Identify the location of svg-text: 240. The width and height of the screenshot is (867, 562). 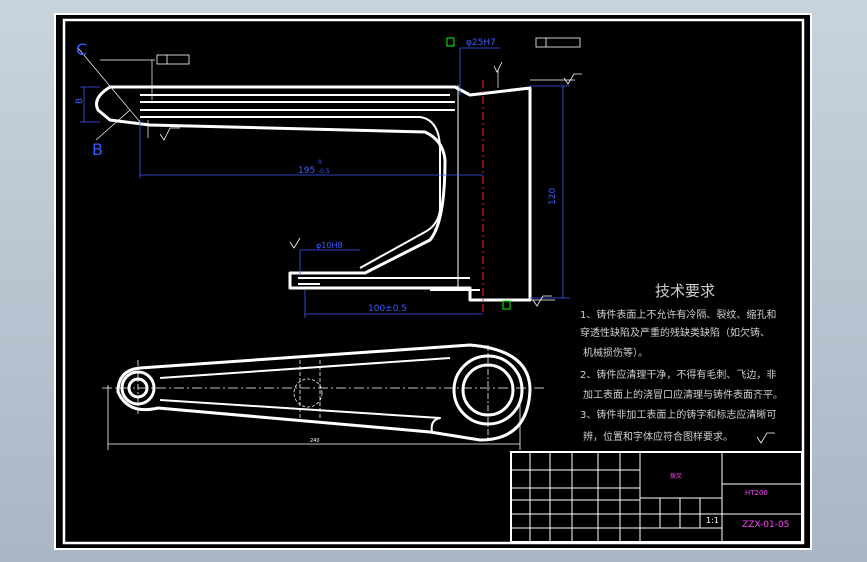
(315, 441).